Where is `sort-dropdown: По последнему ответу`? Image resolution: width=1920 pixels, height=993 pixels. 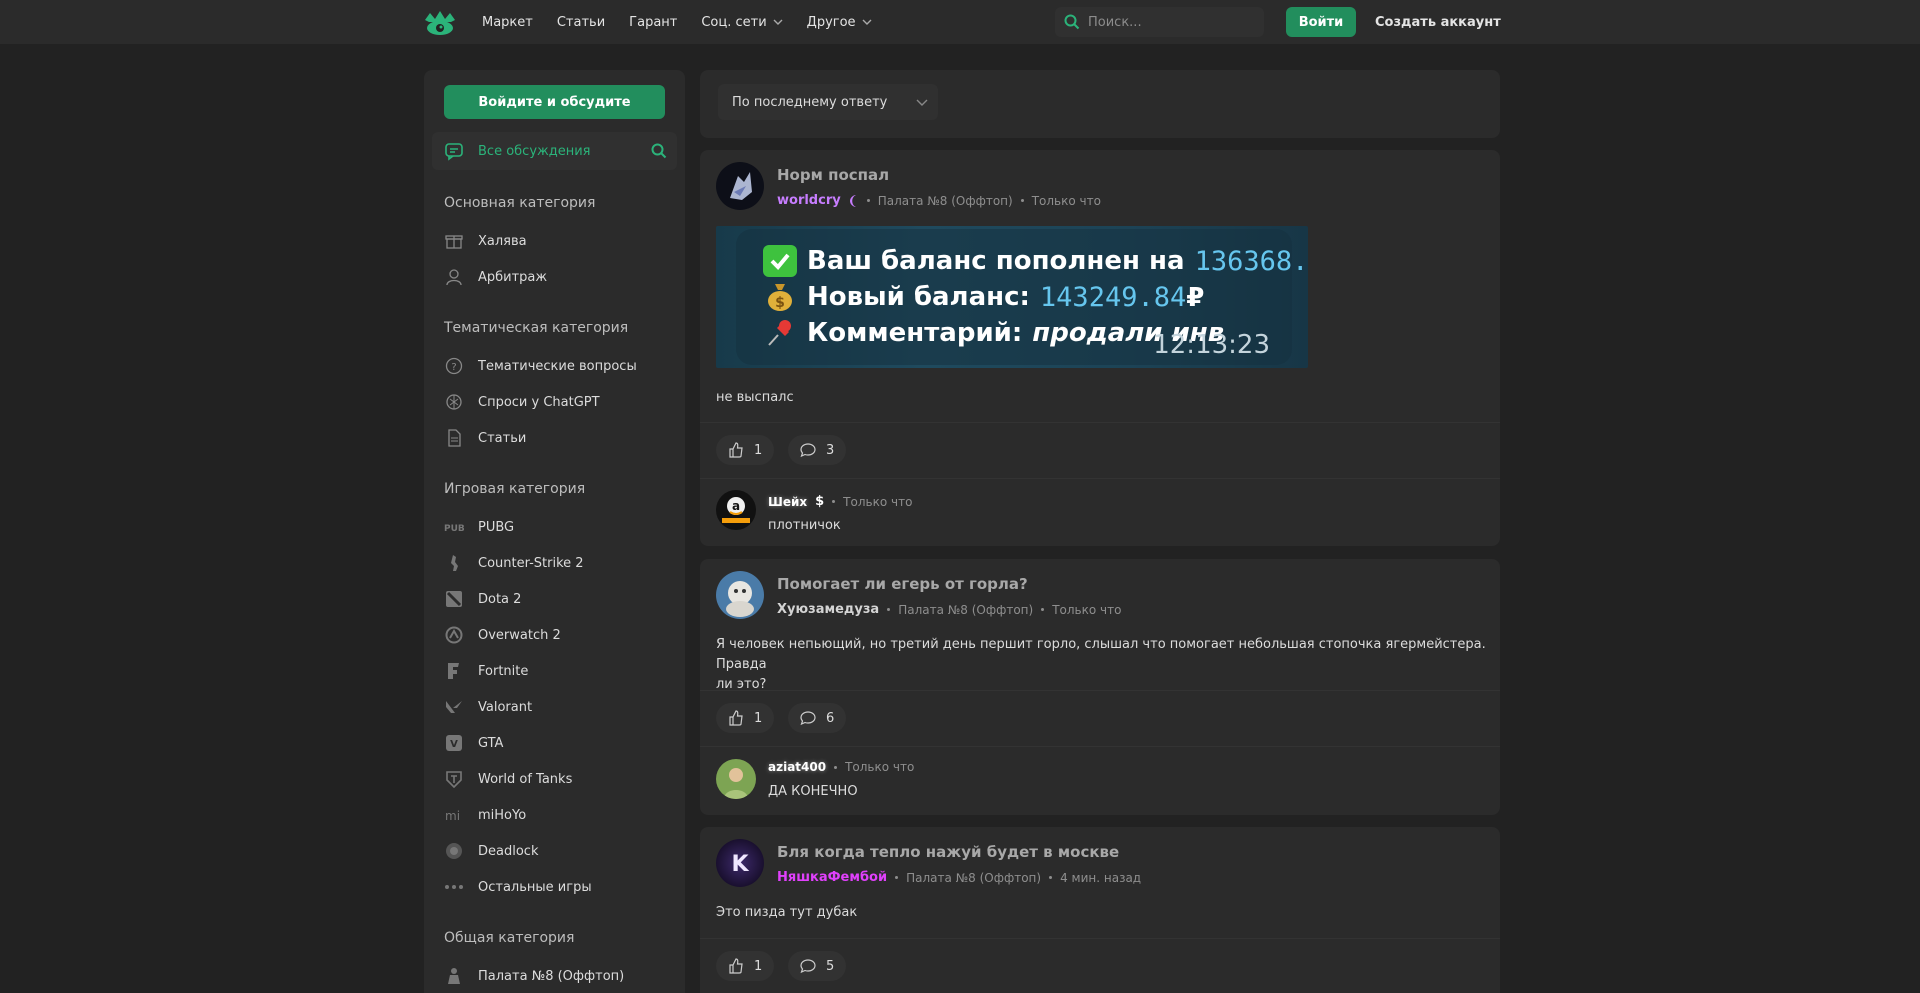 sort-dropdown: По последнему ответу is located at coordinates (828, 102).